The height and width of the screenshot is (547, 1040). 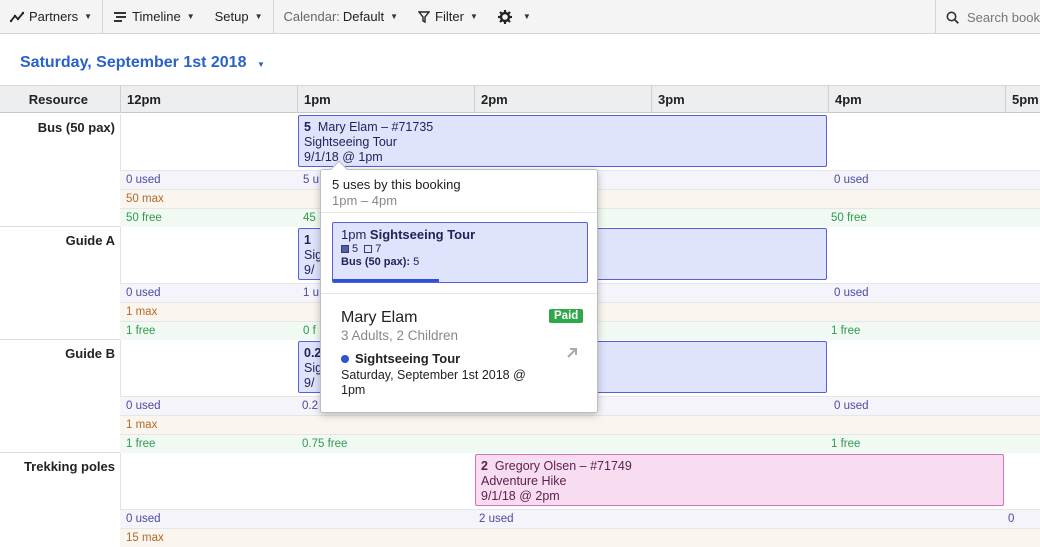 I want to click on used-value: 0.2, so click(x=310, y=406).